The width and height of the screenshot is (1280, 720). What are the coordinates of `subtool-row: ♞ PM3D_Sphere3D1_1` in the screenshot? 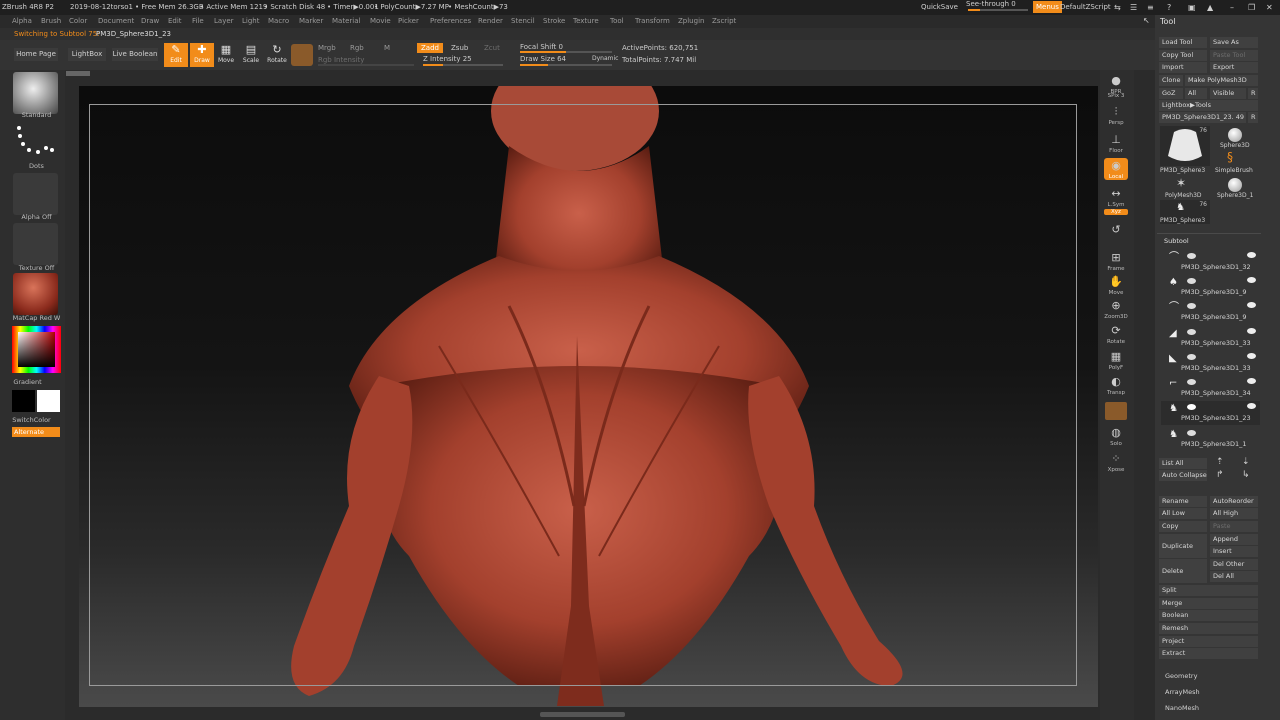 It's located at (1210, 439).